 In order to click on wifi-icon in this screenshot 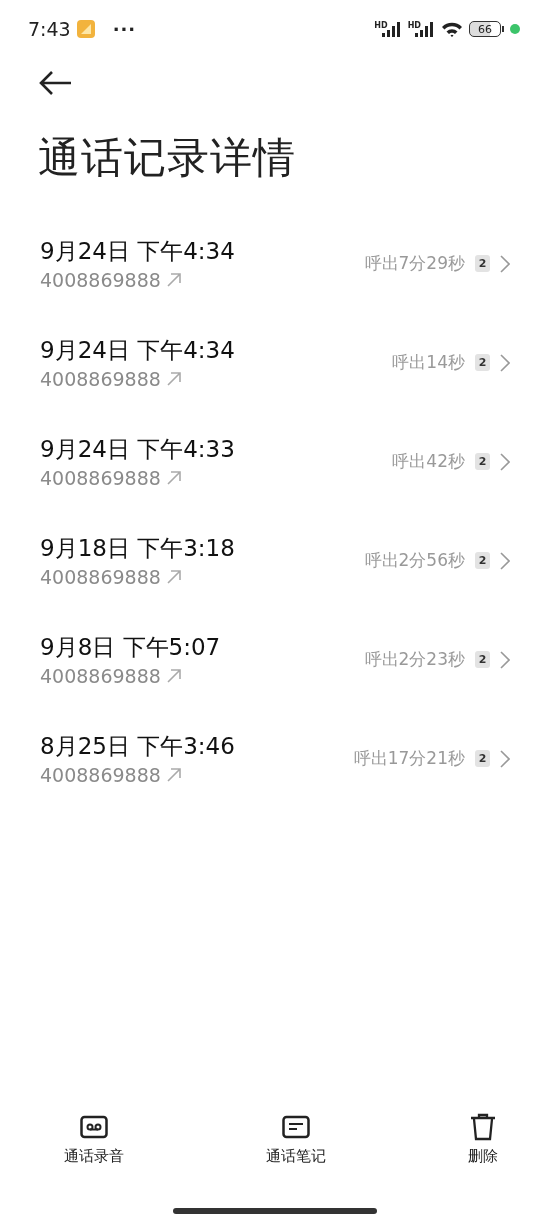, I will do `click(452, 29)`.